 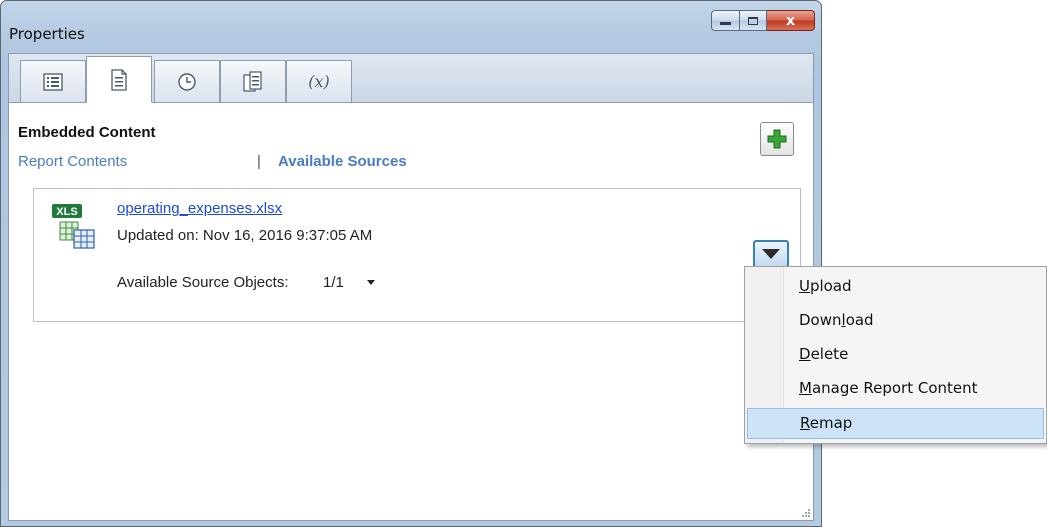 What do you see at coordinates (199, 208) in the screenshot?
I see `source-file-link: operating_expenses.xlsx` at bounding box center [199, 208].